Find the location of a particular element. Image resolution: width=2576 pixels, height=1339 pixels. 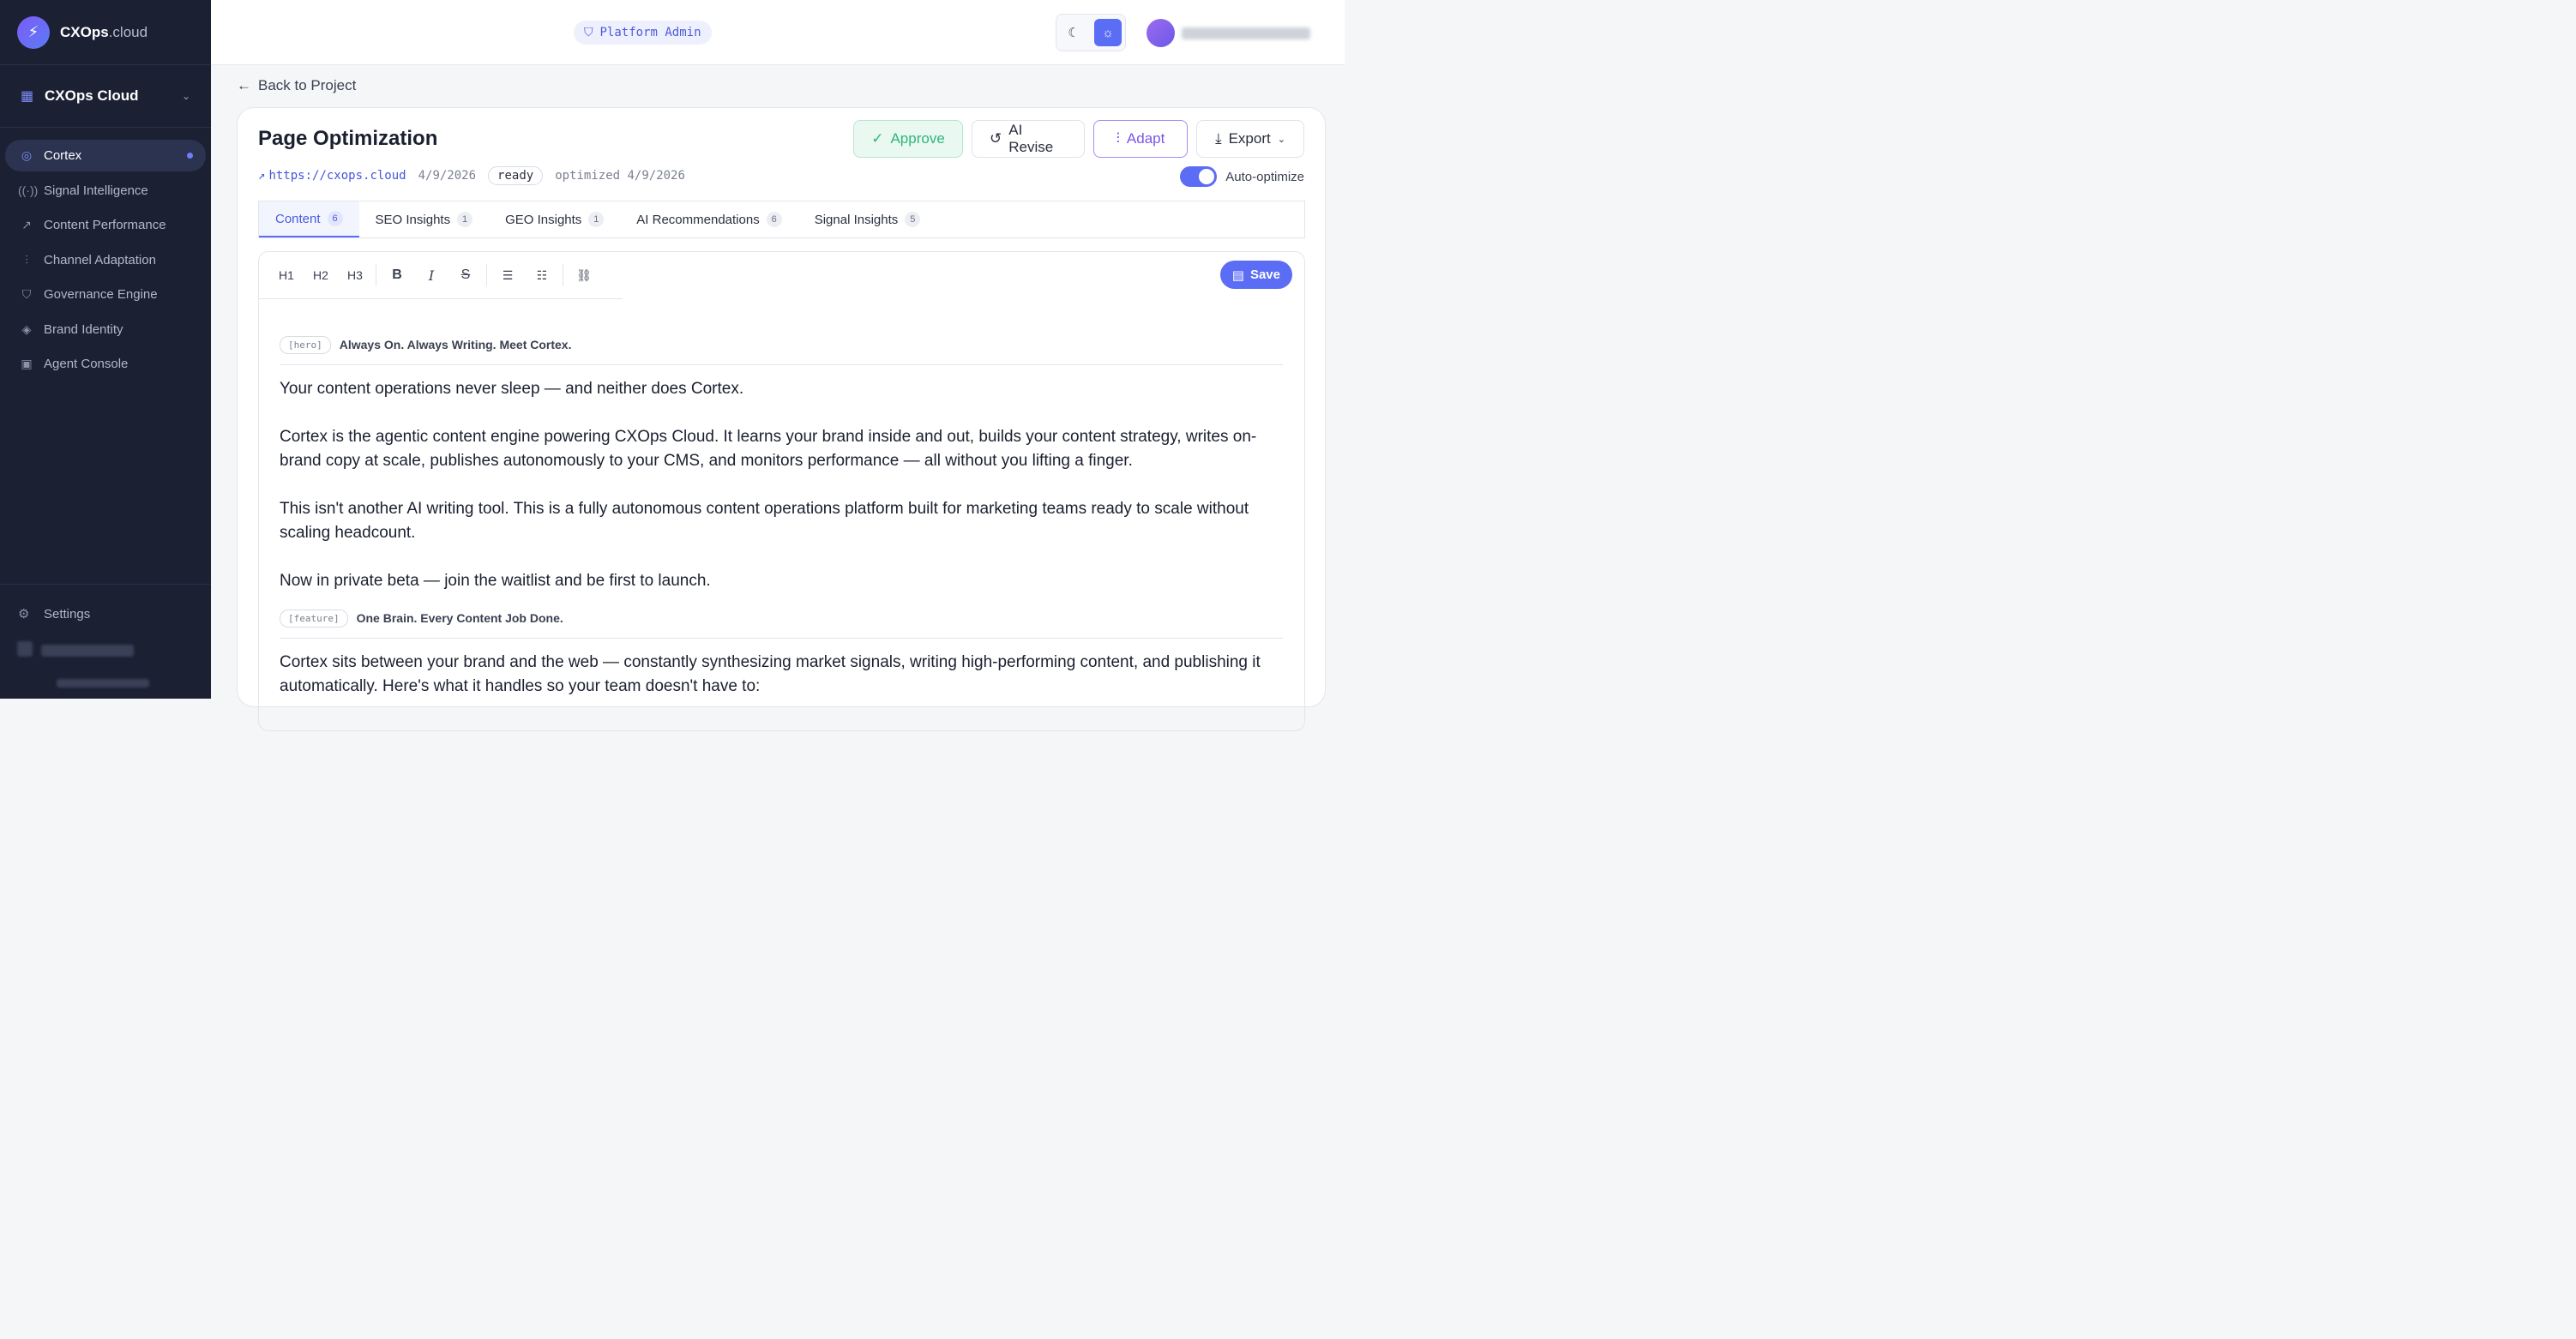

sidebar-item-signal-intelligence: ((·)) Signal Intelligence is located at coordinates (105, 191).